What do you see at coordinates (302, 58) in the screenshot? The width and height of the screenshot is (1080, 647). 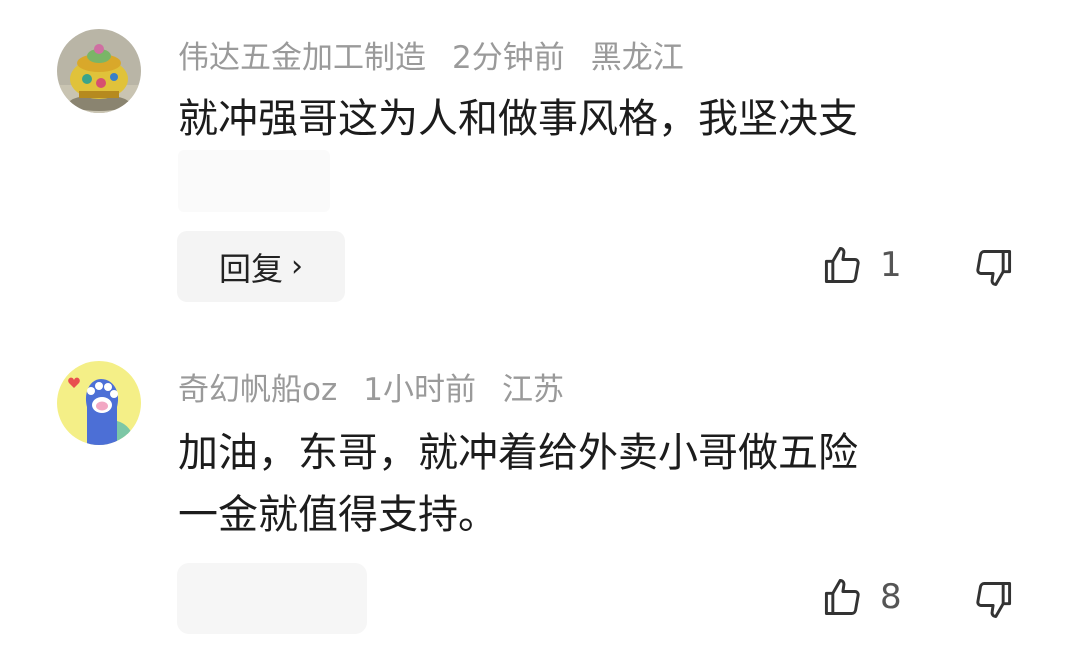 I see `username: 伟达五金加工制造` at bounding box center [302, 58].